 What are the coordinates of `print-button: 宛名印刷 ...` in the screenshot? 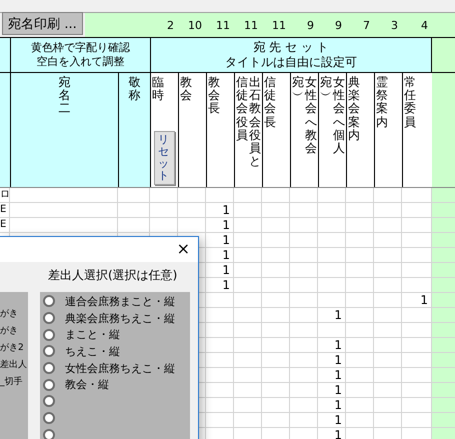 It's located at (42, 23).